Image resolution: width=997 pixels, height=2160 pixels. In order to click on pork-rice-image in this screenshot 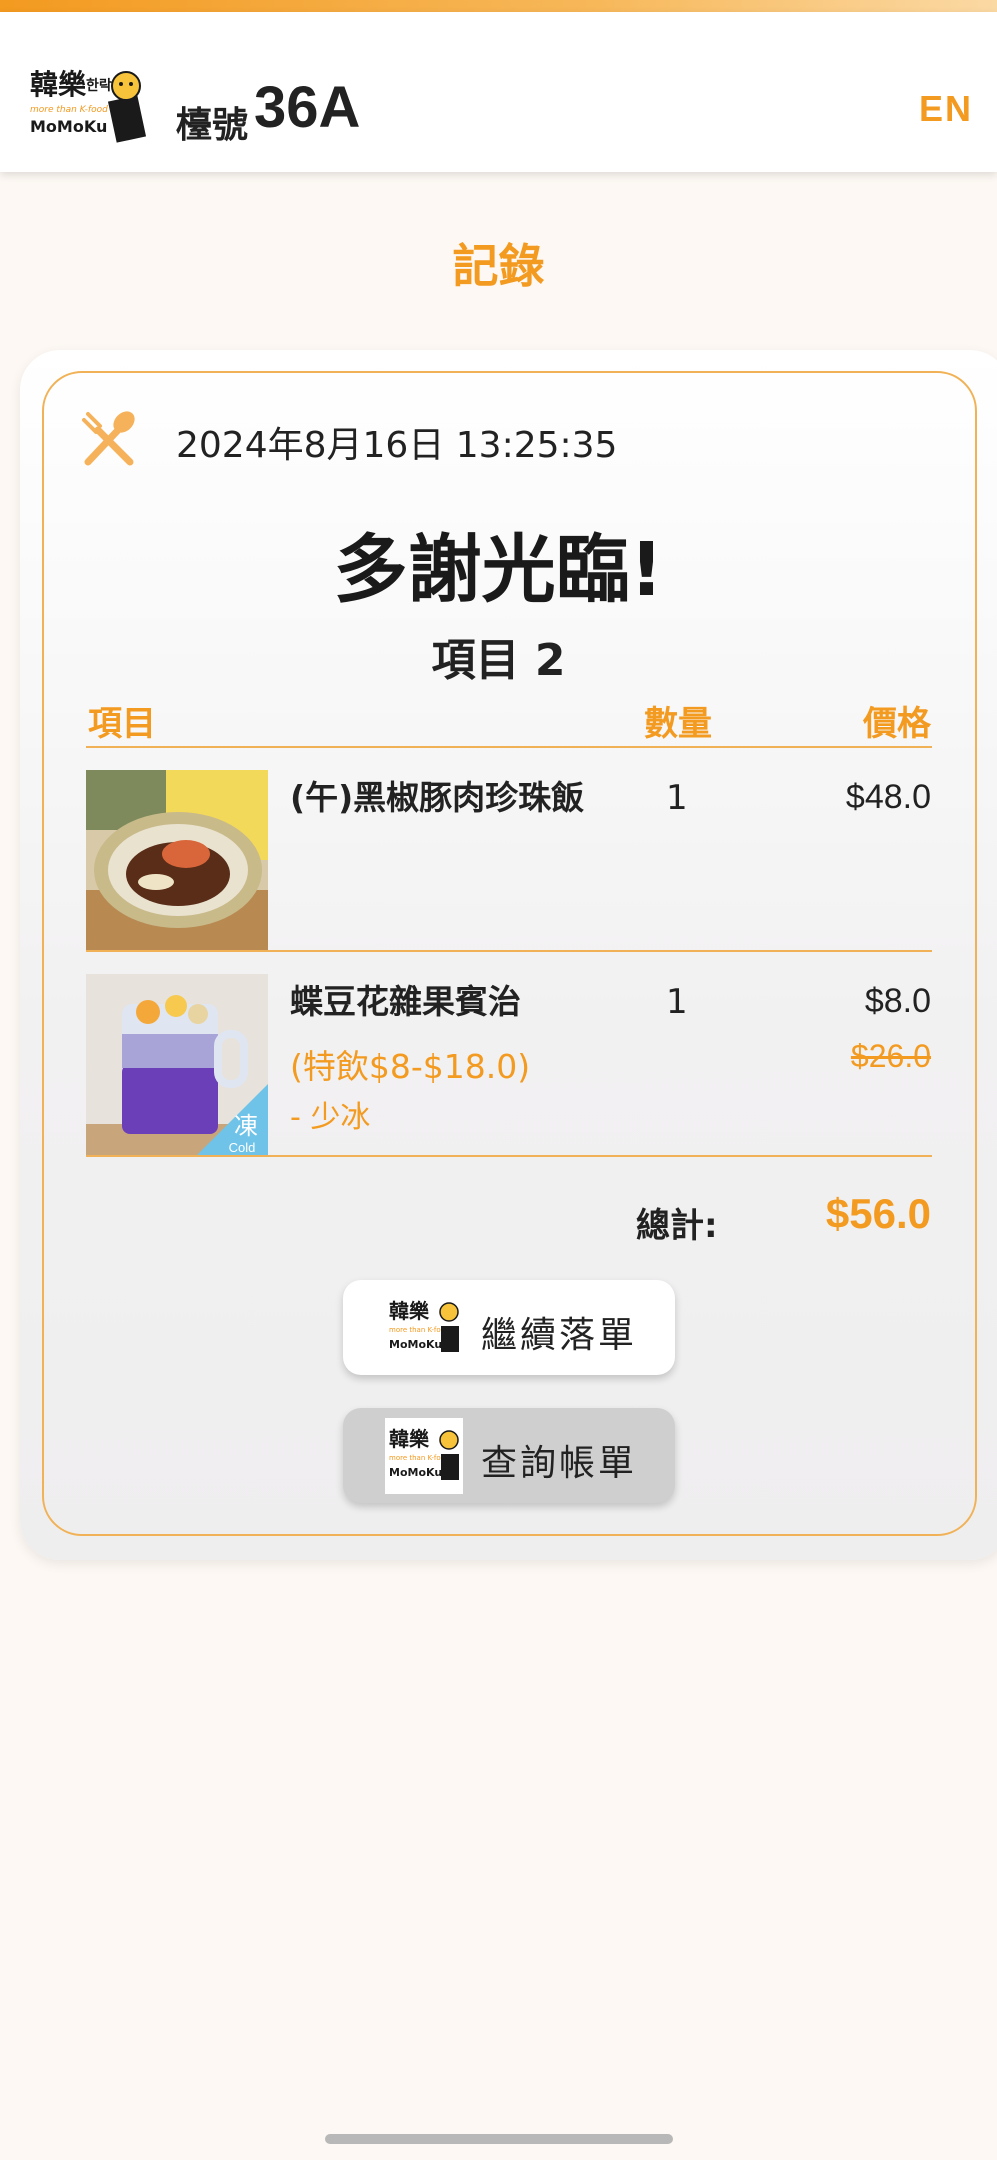, I will do `click(177, 861)`.